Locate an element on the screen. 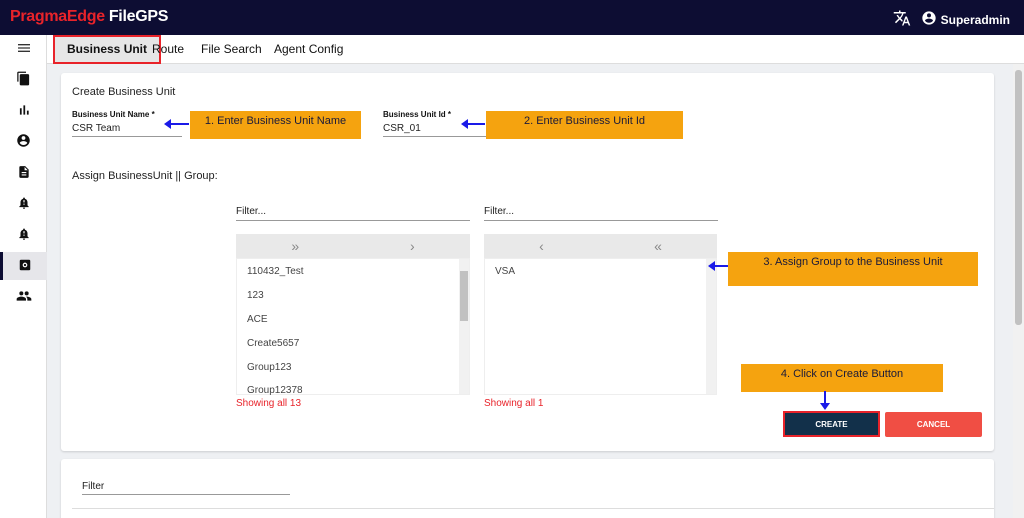 The width and height of the screenshot is (1024, 518). translate-icon is located at coordinates (902, 19).